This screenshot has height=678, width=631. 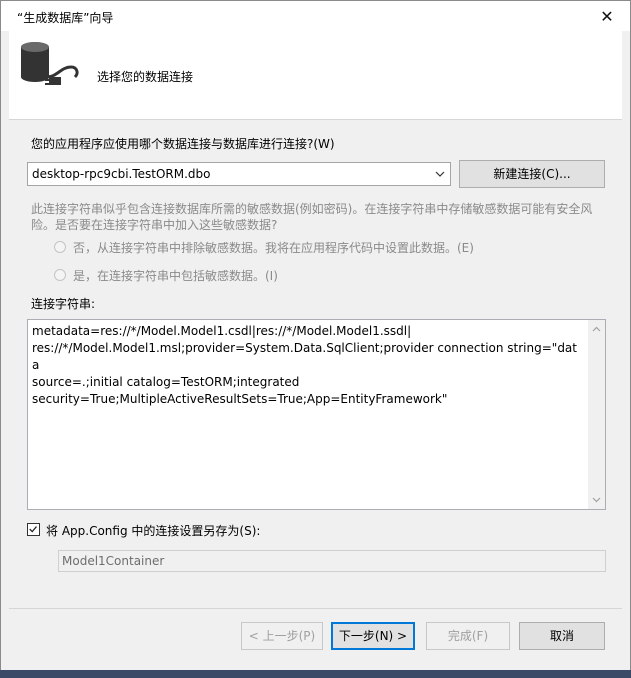 I want to click on title-bar: “生成数据库”向导 ✕, so click(x=315, y=16).